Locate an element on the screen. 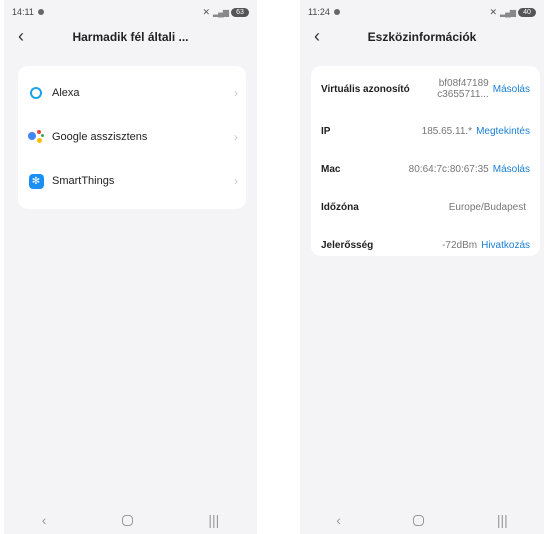 The height and width of the screenshot is (534, 549). info-value: Europe/Budapest is located at coordinates (487, 207).